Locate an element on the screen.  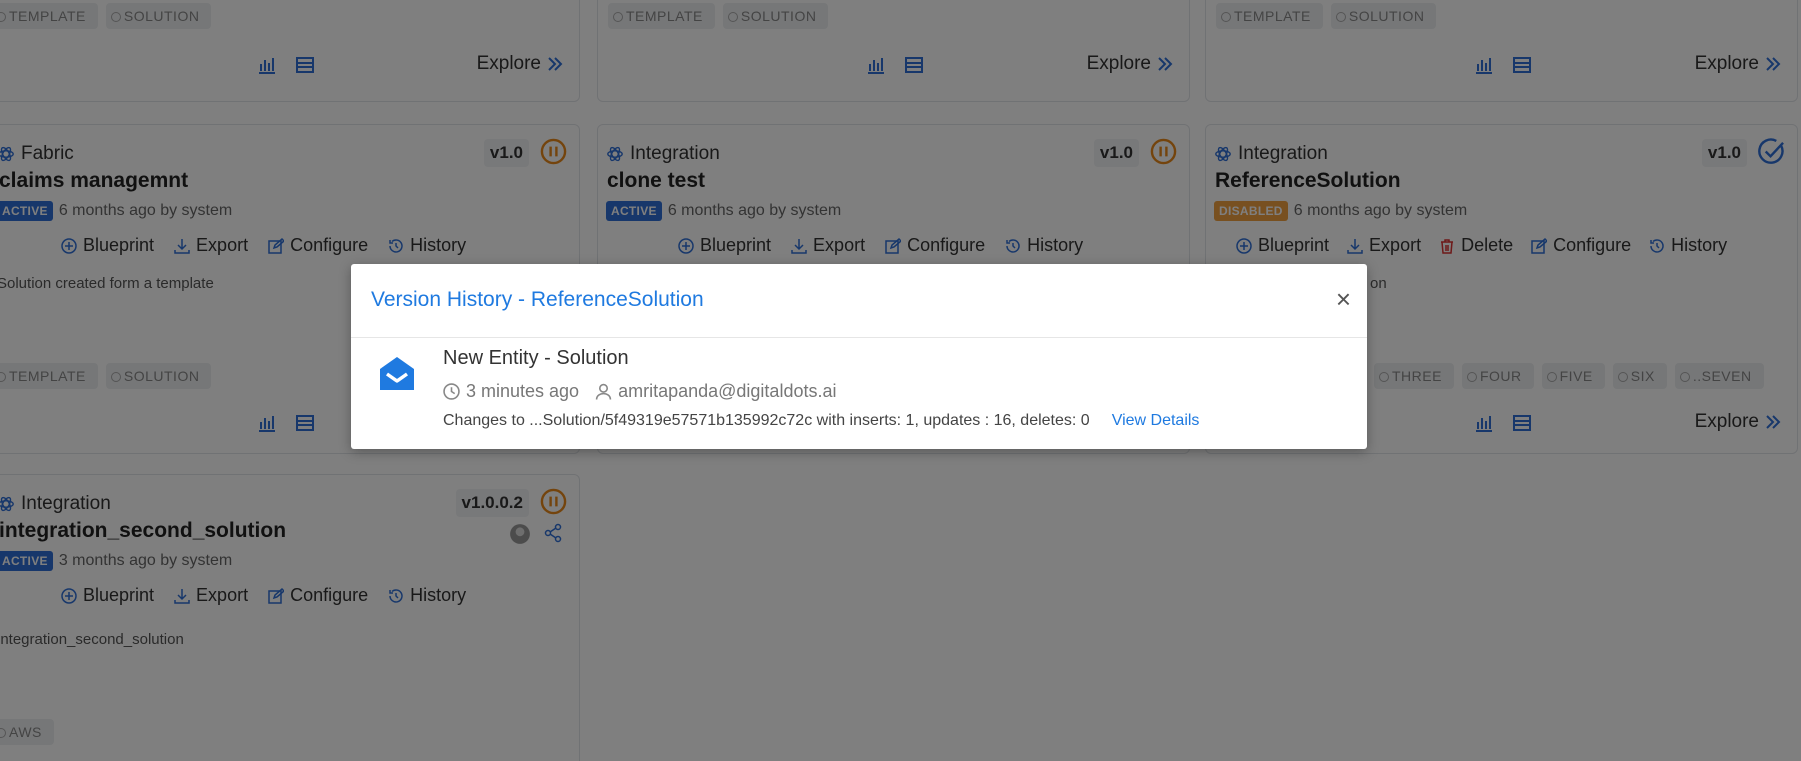
entry-meta: 3 minutes ago amritapanda@digitaldots.ai is located at coordinates (639, 391).